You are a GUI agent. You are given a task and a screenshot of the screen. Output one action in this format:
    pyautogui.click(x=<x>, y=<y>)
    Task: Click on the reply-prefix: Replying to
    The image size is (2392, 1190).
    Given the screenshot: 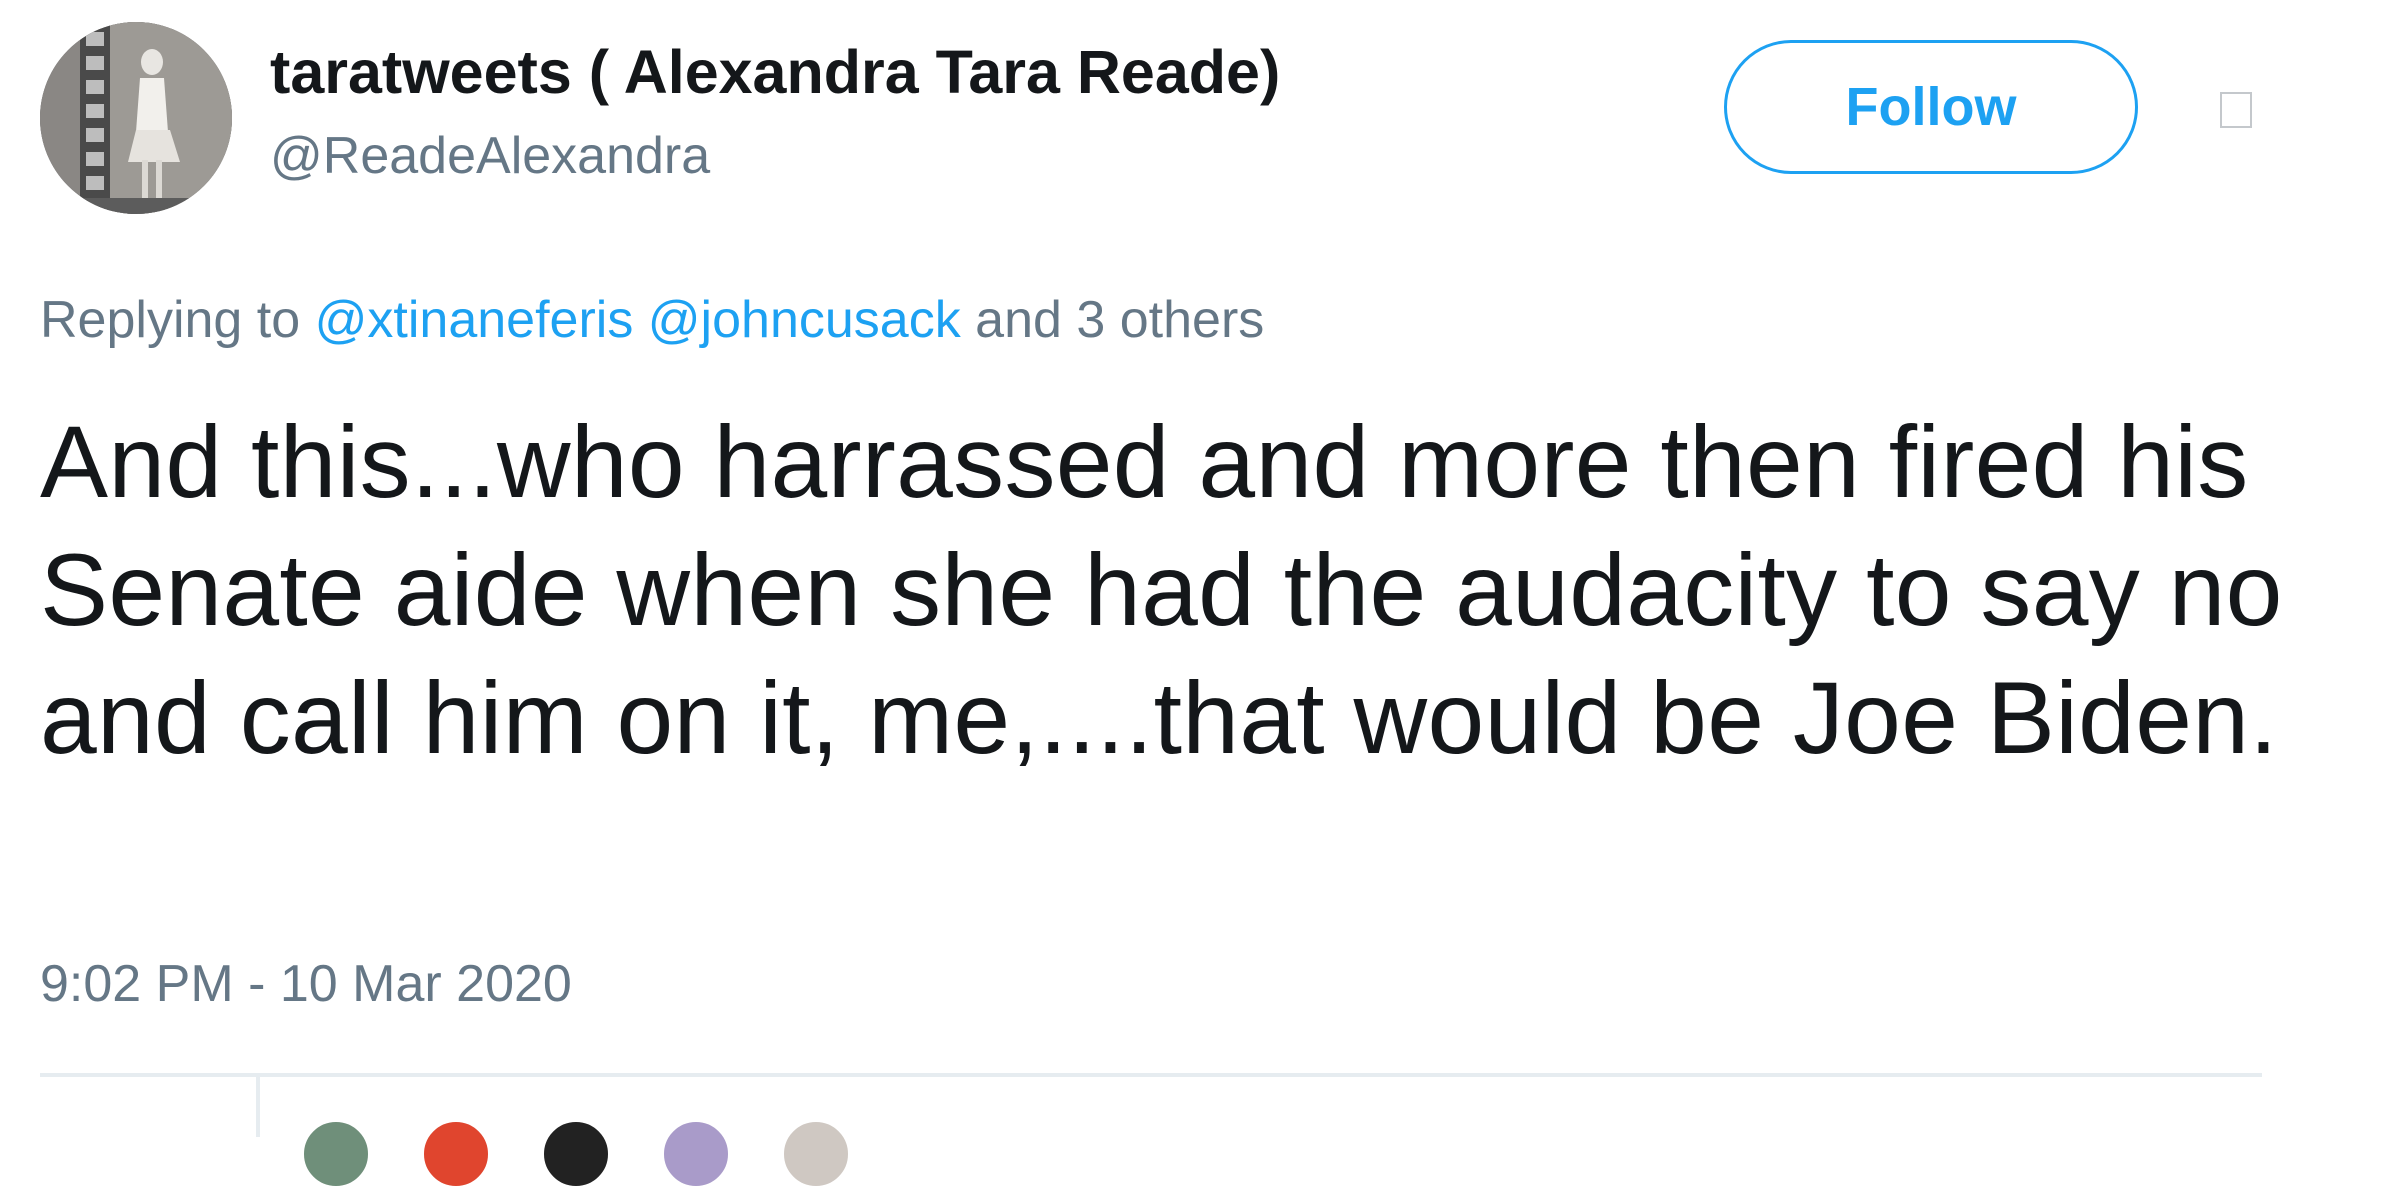 What is the action you would take?
    pyautogui.click(x=170, y=320)
    